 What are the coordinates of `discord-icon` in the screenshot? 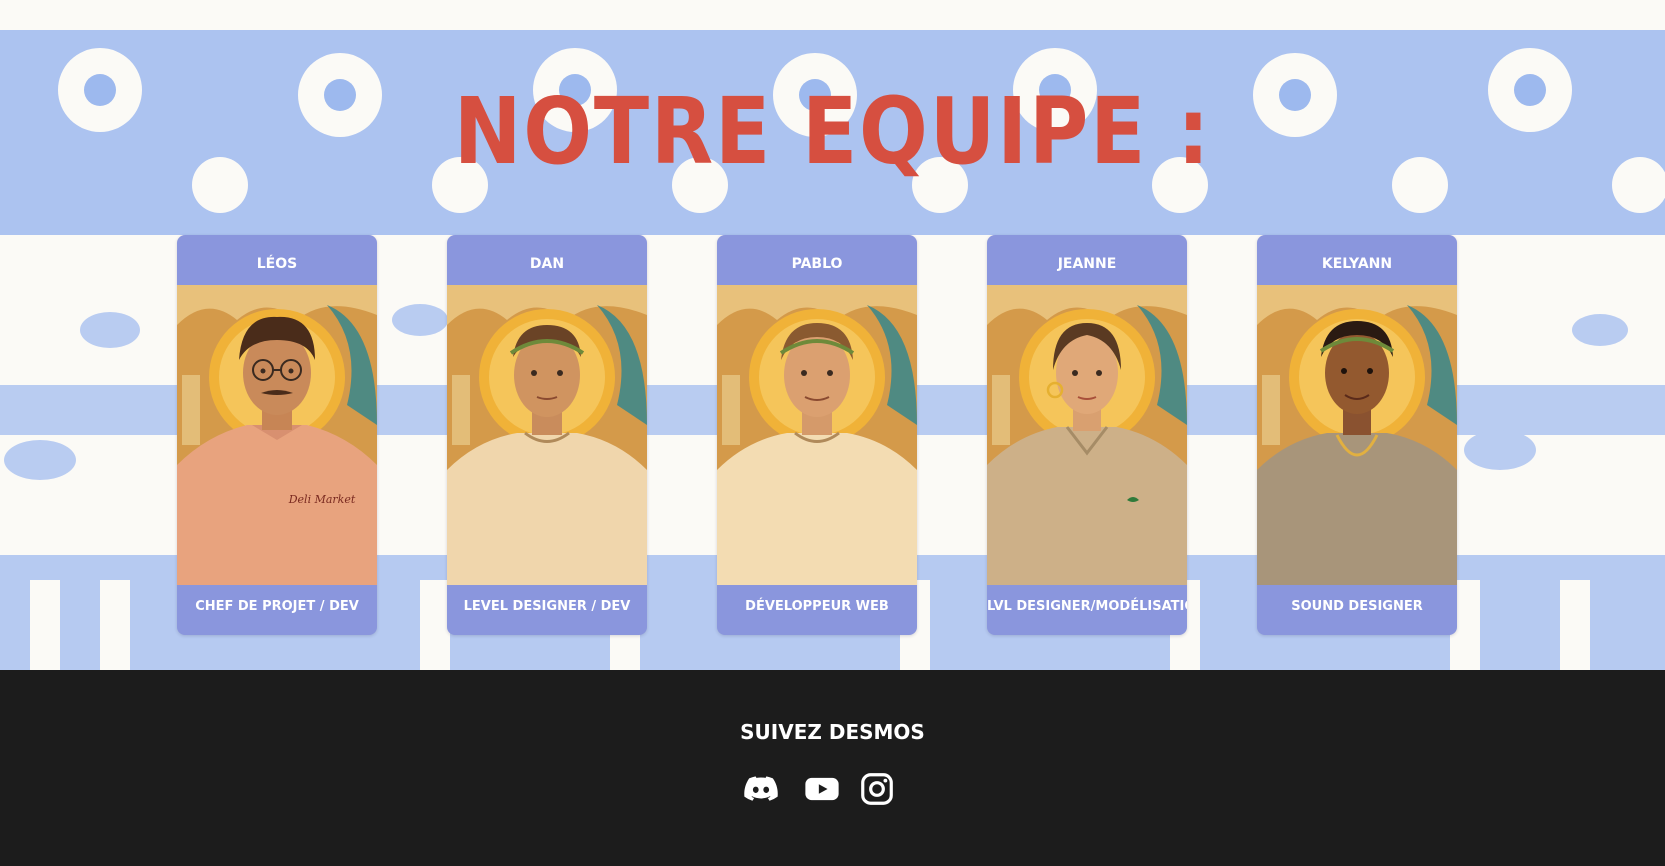 It's located at (761, 788).